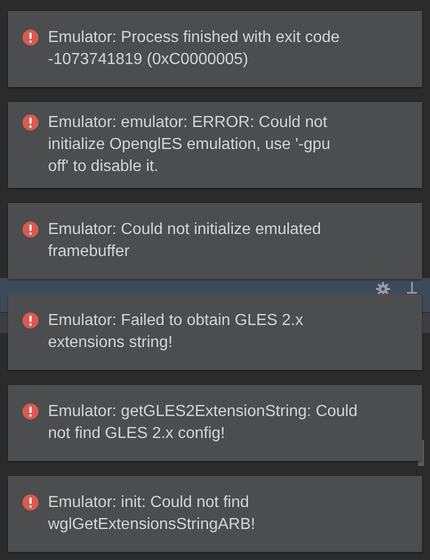  What do you see at coordinates (152, 514) in the screenshot?
I see `notification-message: Emulator: init: Could not find wglGetExtensionsStringARB!` at bounding box center [152, 514].